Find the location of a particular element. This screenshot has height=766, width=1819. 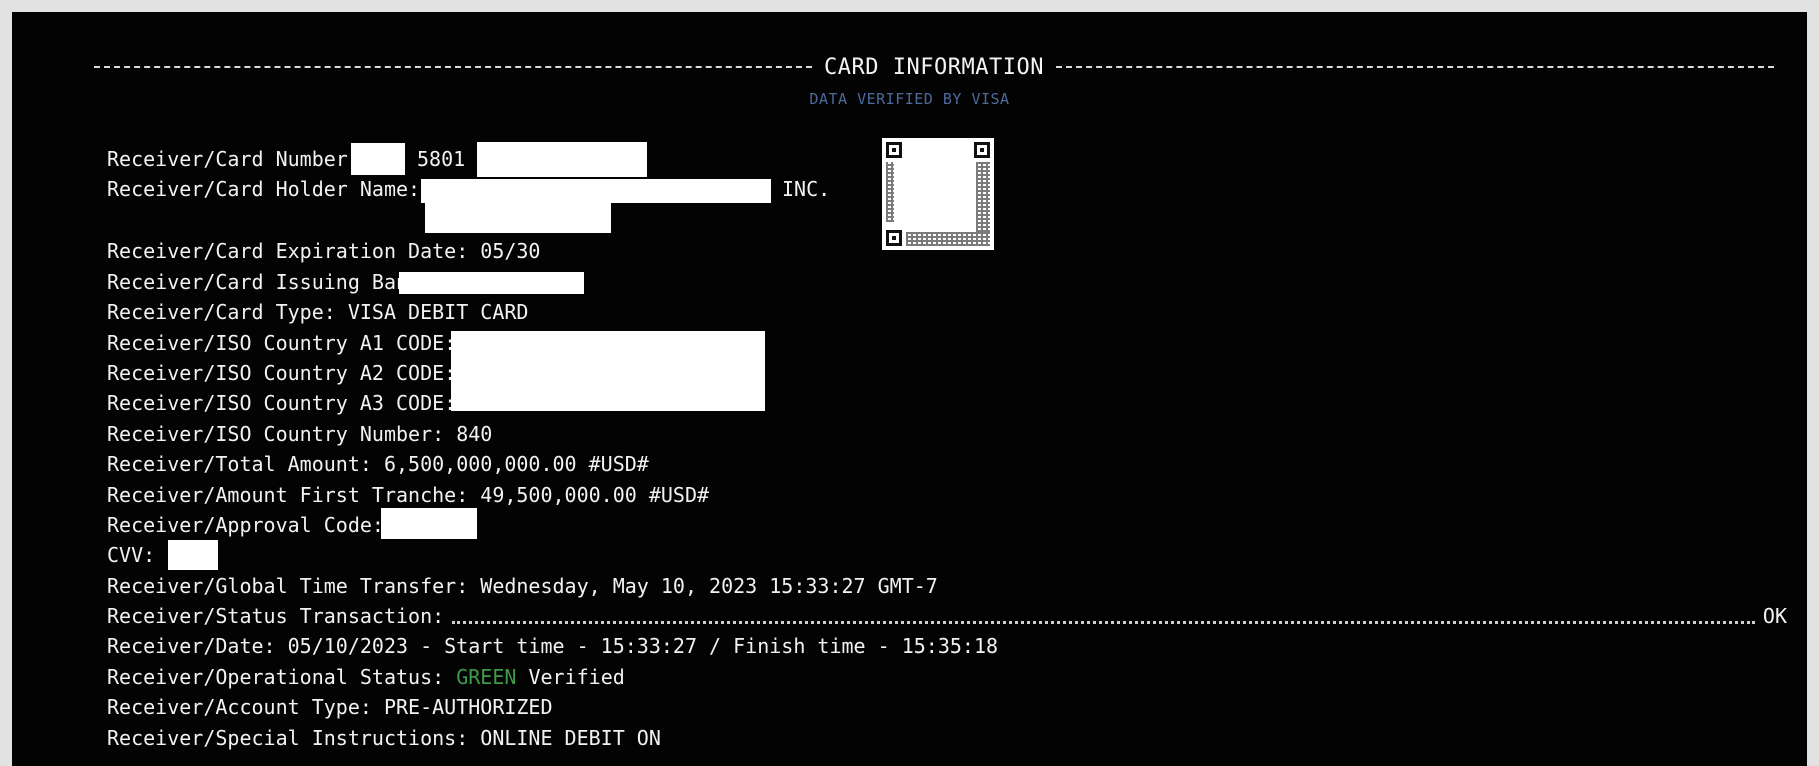

verification-note: DATA VERIFIED BY VISA is located at coordinates (909, 99).